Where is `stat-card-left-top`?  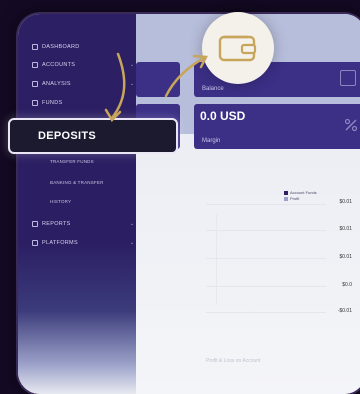
stat-card-left-top is located at coordinates (158, 79).